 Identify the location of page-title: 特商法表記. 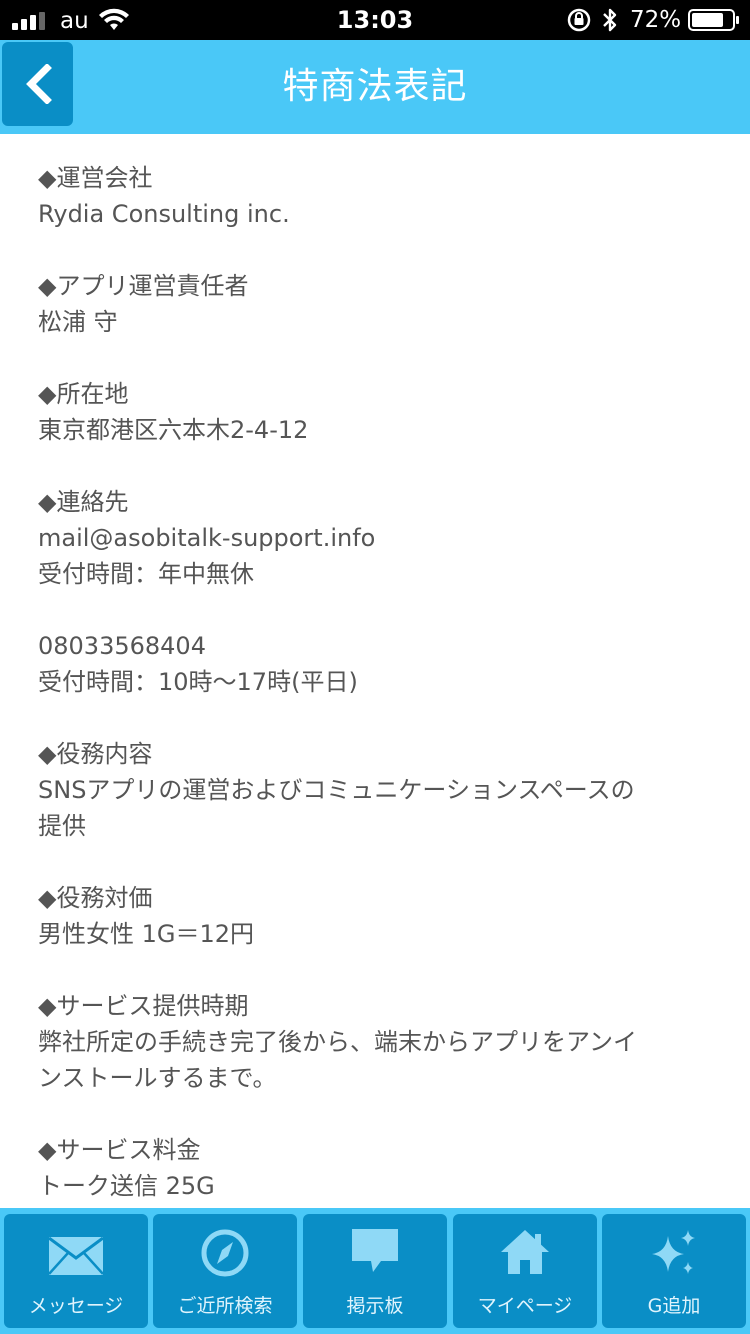
(375, 86).